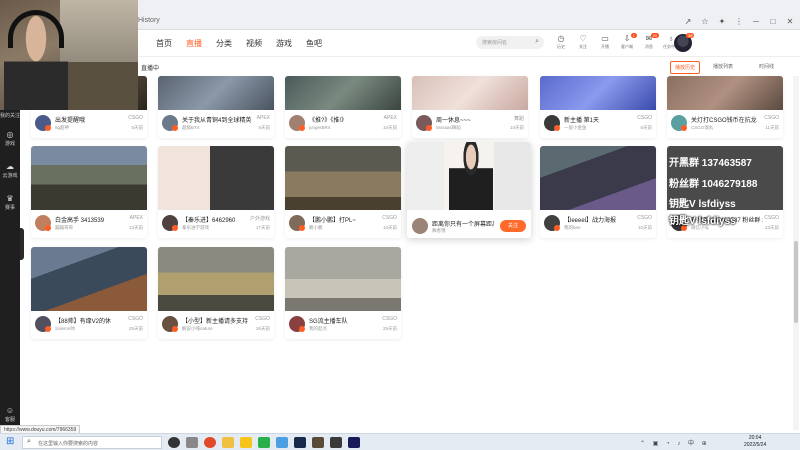 The height and width of the screenshot is (450, 800). Describe the element at coordinates (10, 442) in the screenshot. I see `windows-start-icon: ⊞` at that location.